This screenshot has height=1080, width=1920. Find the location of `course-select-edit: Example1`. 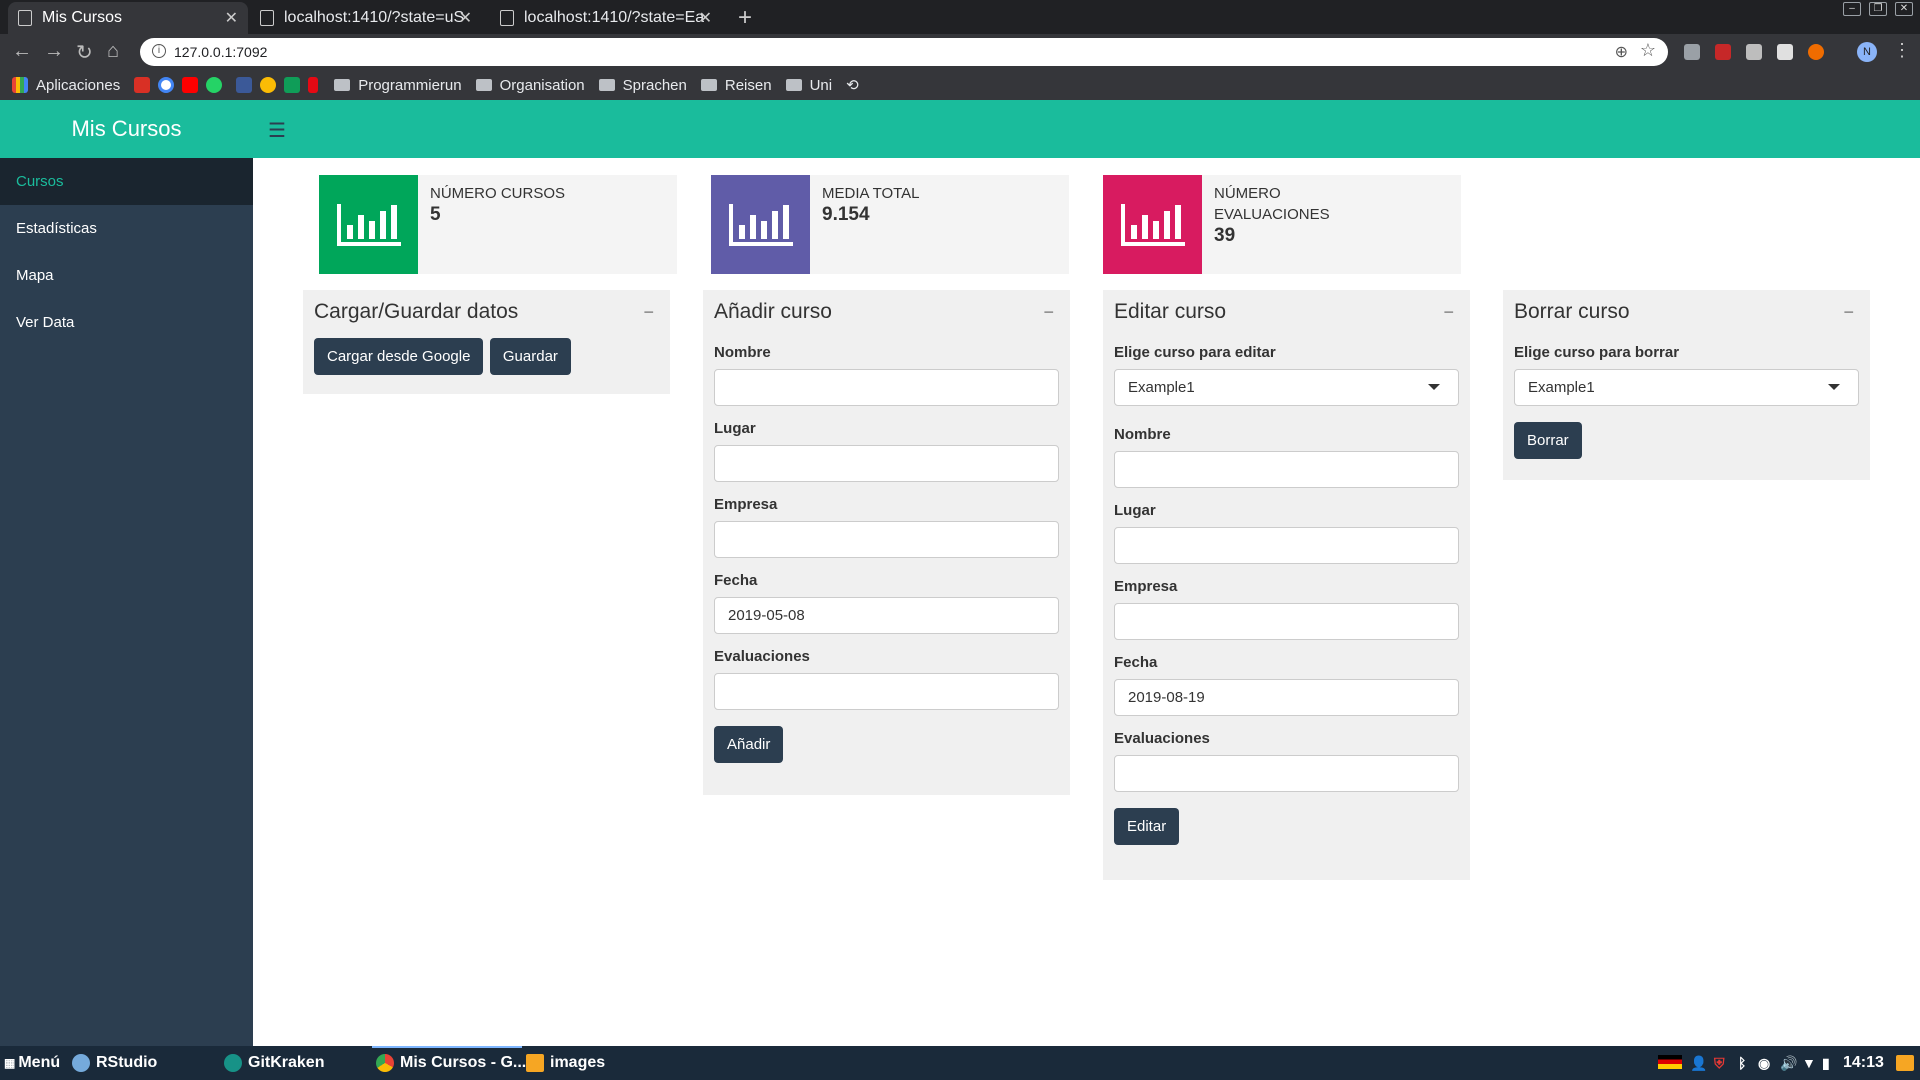

course-select-edit: Example1 is located at coordinates (1286, 387).